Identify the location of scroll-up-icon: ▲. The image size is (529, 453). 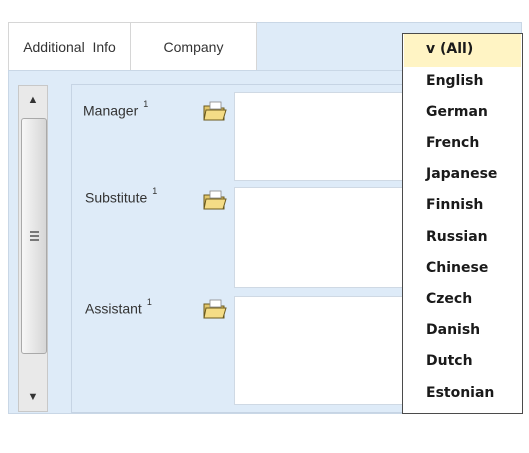
(33, 100).